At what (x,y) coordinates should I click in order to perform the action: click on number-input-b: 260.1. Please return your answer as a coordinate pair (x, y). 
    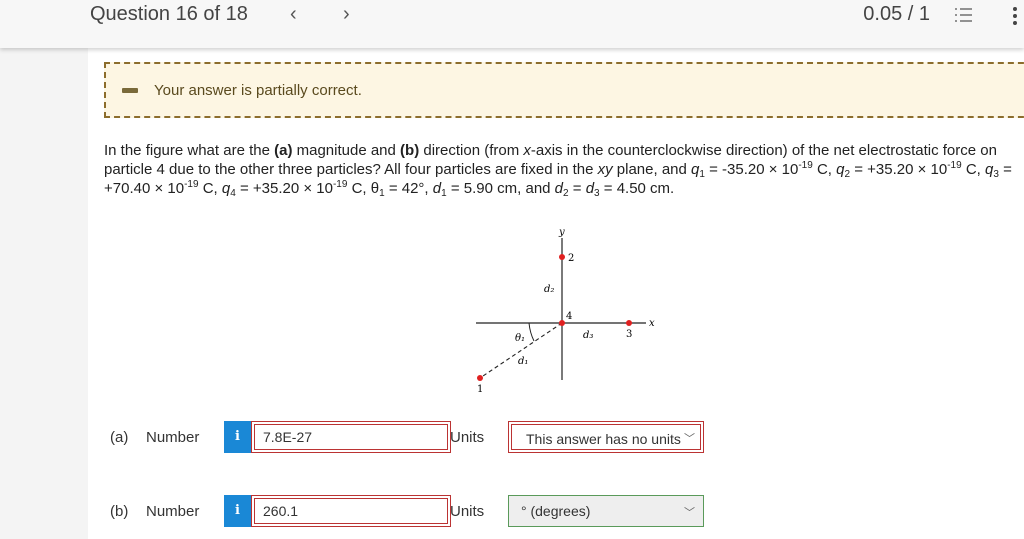
    Looking at the image, I should click on (351, 511).